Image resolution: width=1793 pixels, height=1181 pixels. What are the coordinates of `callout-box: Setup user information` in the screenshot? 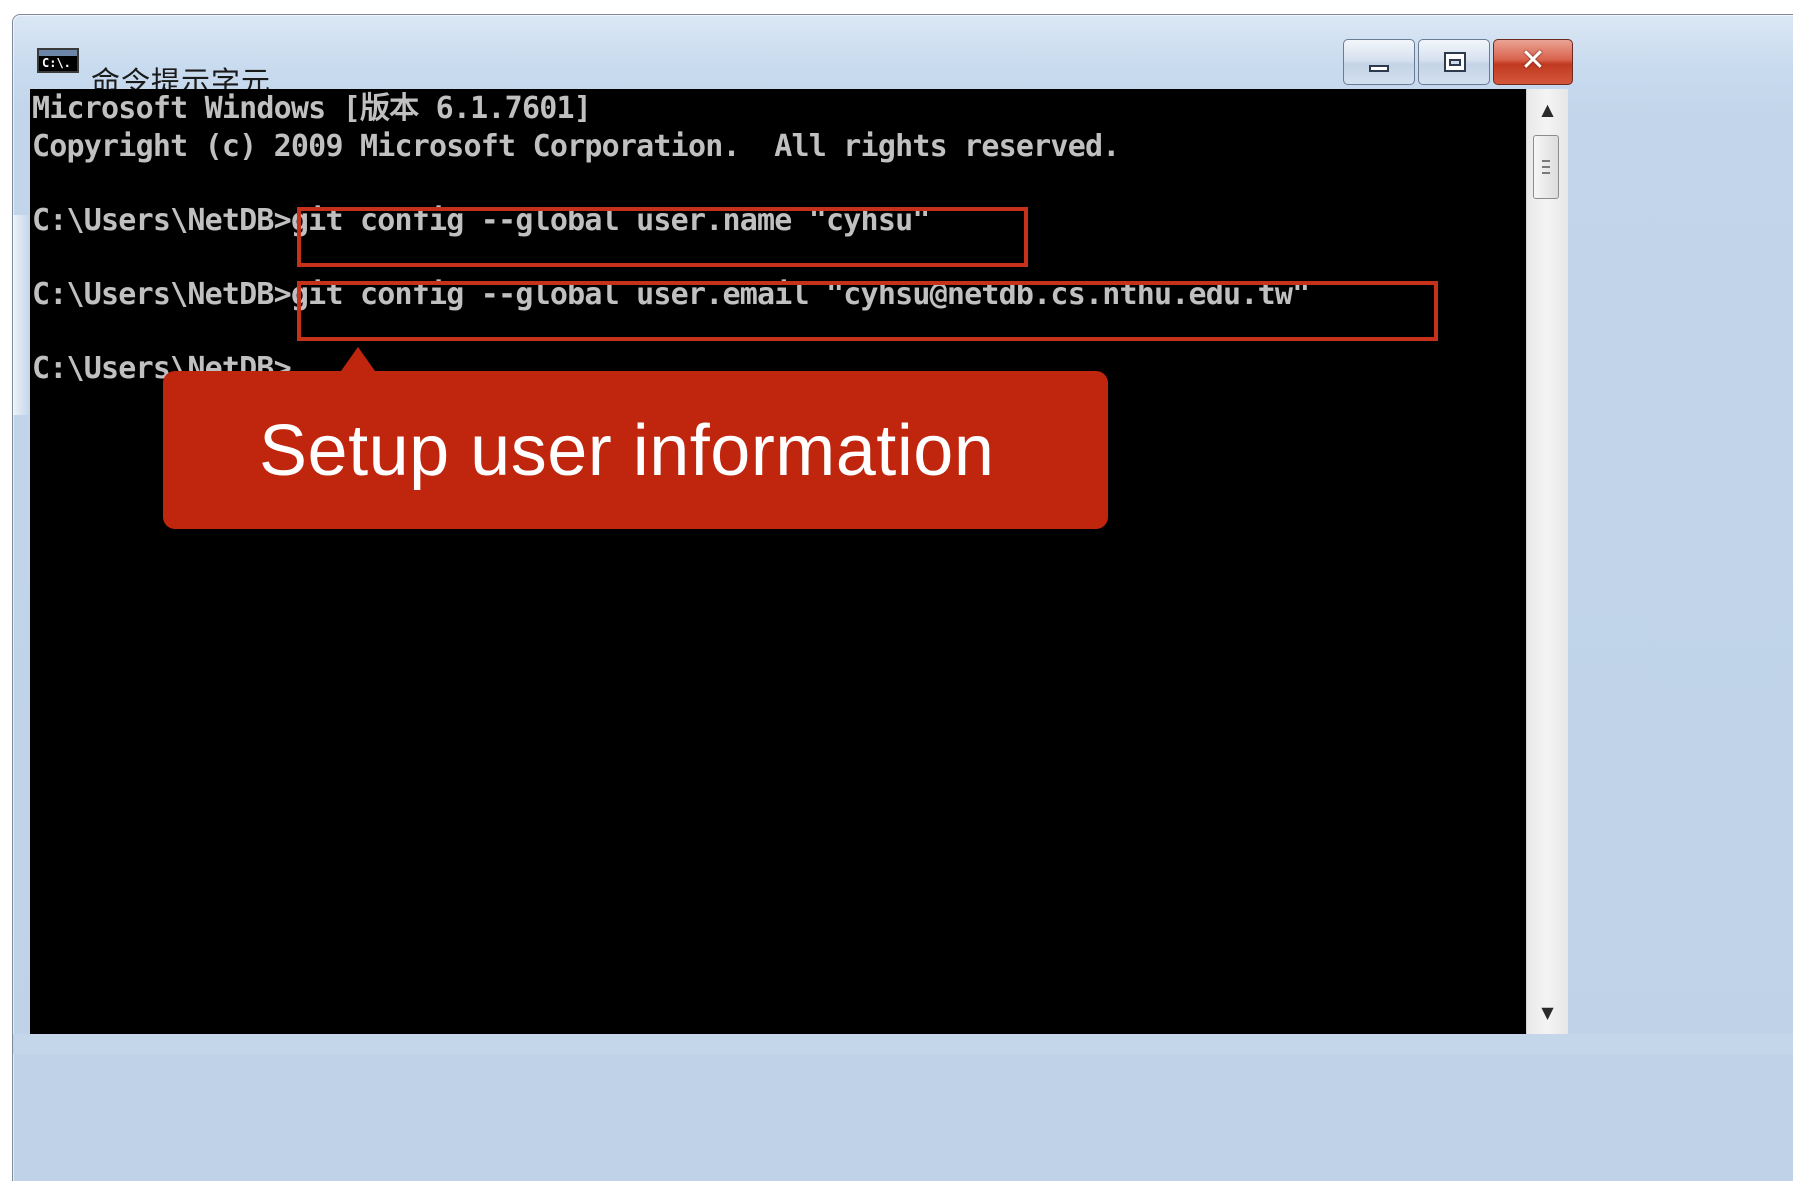 It's located at (635, 438).